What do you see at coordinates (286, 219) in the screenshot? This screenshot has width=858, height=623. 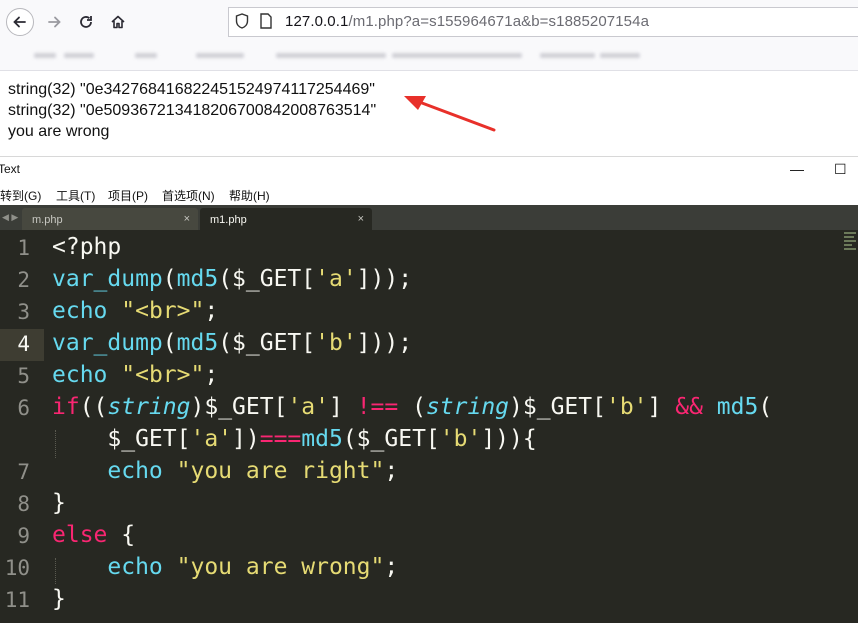 I see `tab-m1-php: m1.php ×` at bounding box center [286, 219].